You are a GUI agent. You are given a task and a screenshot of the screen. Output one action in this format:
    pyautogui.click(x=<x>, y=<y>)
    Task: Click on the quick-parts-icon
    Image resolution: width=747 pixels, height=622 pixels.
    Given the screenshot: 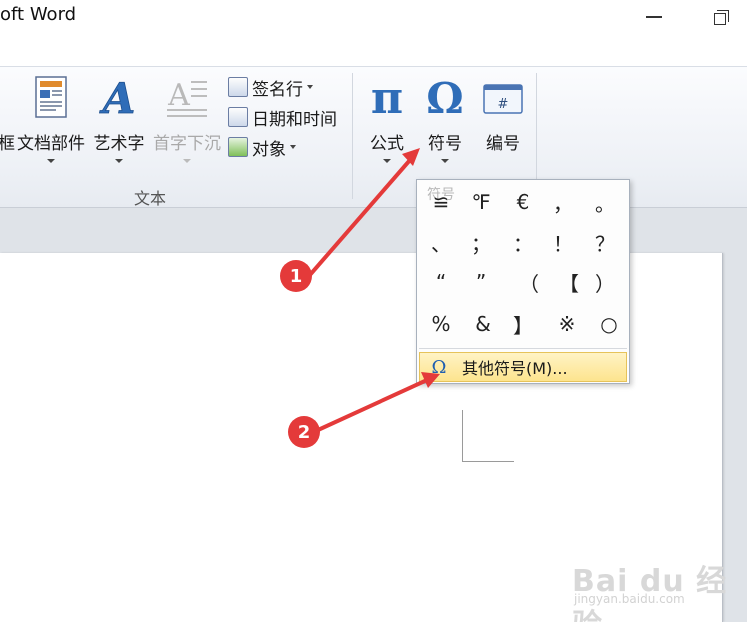 What is the action you would take?
    pyautogui.click(x=51, y=97)
    